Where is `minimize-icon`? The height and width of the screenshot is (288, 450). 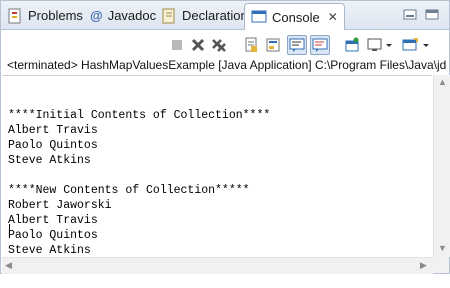
minimize-icon is located at coordinates (410, 14).